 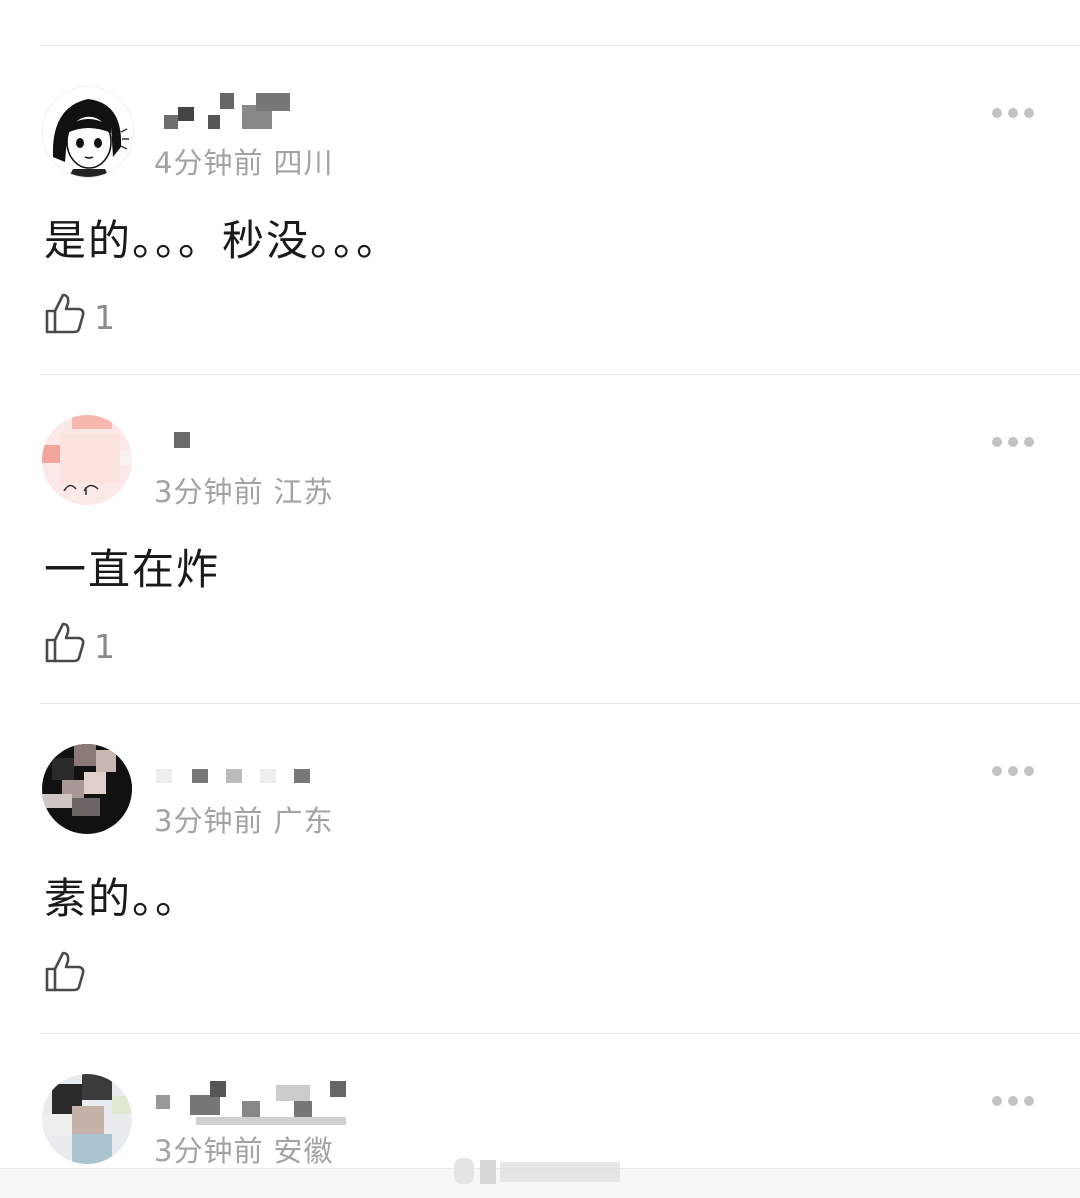 What do you see at coordinates (222, 240) in the screenshot?
I see `comment-text: 是的。。。秒没。。。` at bounding box center [222, 240].